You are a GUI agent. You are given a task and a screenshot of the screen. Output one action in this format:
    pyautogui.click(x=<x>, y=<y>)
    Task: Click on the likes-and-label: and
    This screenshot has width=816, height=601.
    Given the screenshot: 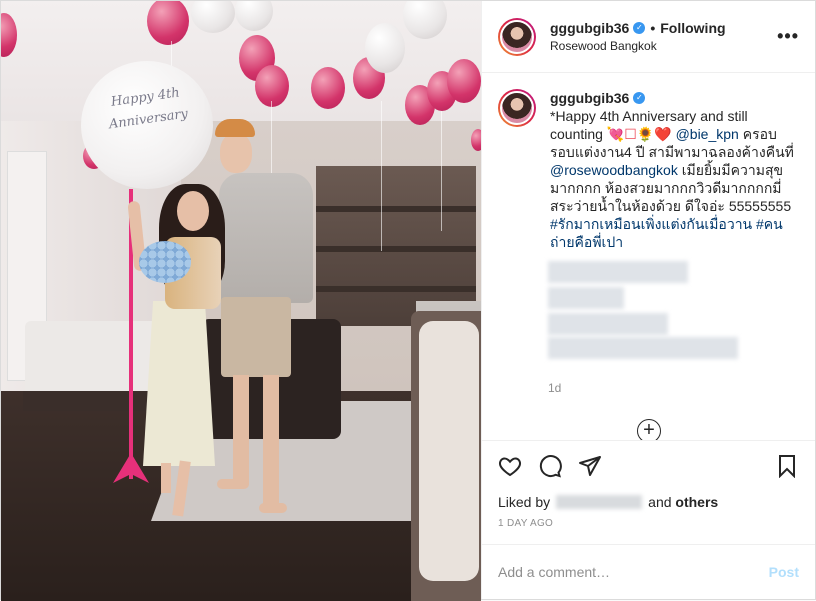 What is the action you would take?
    pyautogui.click(x=660, y=502)
    